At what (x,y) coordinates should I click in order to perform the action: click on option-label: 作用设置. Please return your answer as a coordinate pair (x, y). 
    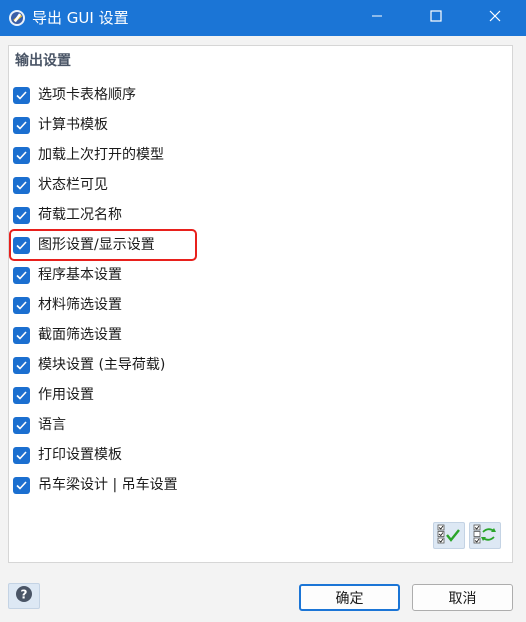
    Looking at the image, I should click on (66, 395).